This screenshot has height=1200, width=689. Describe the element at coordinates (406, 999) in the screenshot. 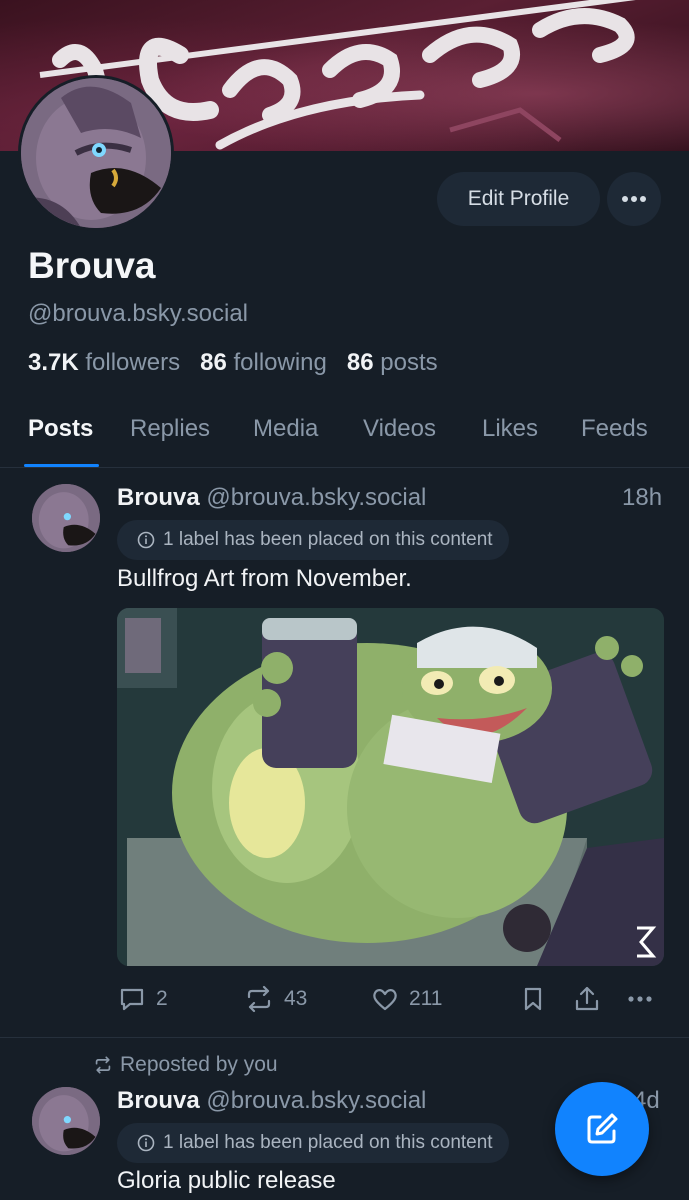

I see `like-button: 211` at that location.